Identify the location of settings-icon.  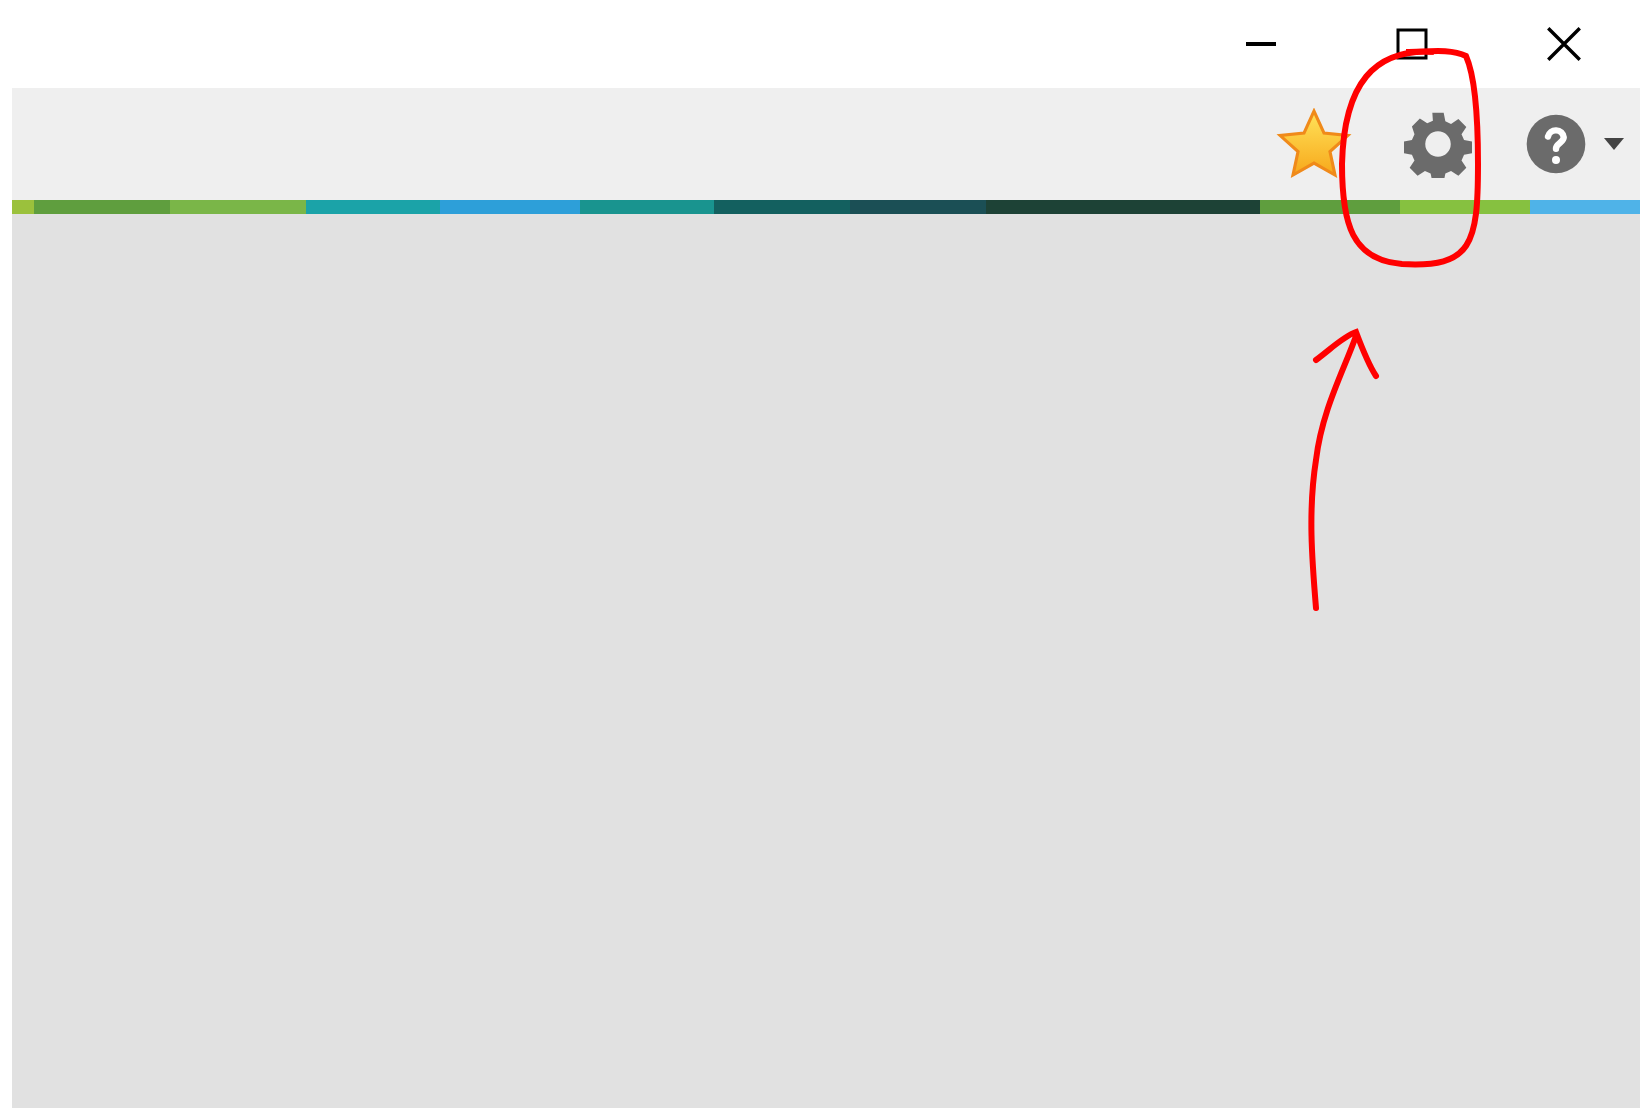
(1438, 144).